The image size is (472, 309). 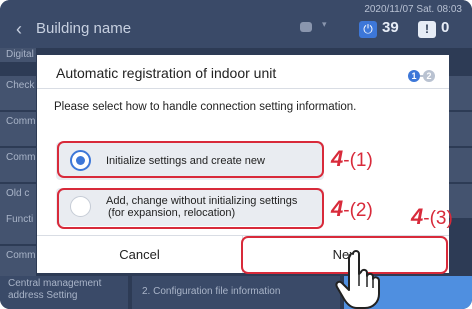 What do you see at coordinates (306, 27) in the screenshot?
I see `network-icon` at bounding box center [306, 27].